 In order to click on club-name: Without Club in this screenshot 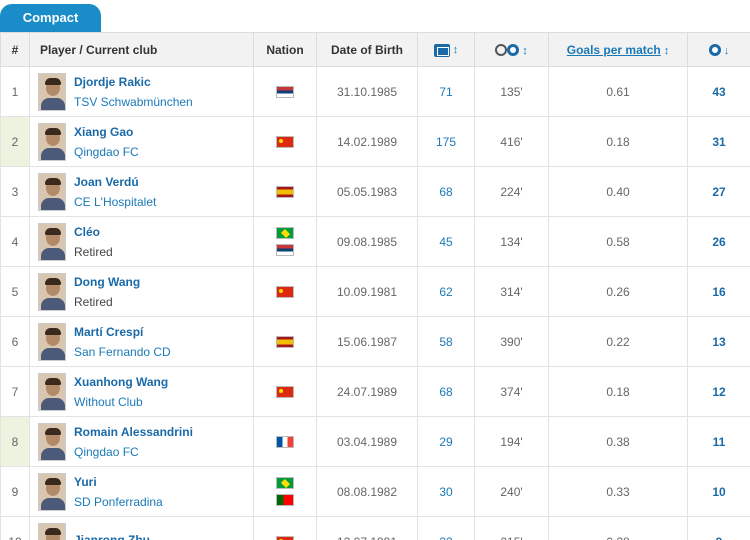, I will do `click(121, 402)`.